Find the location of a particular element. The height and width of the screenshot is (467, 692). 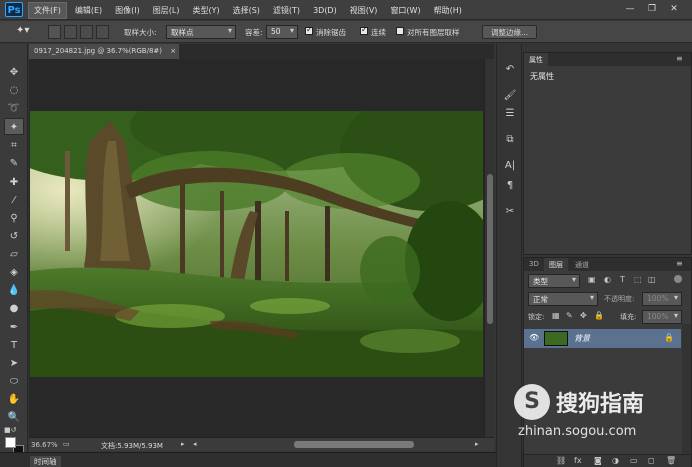

zoom-tool-icon: 🔍 is located at coordinates (14, 417).